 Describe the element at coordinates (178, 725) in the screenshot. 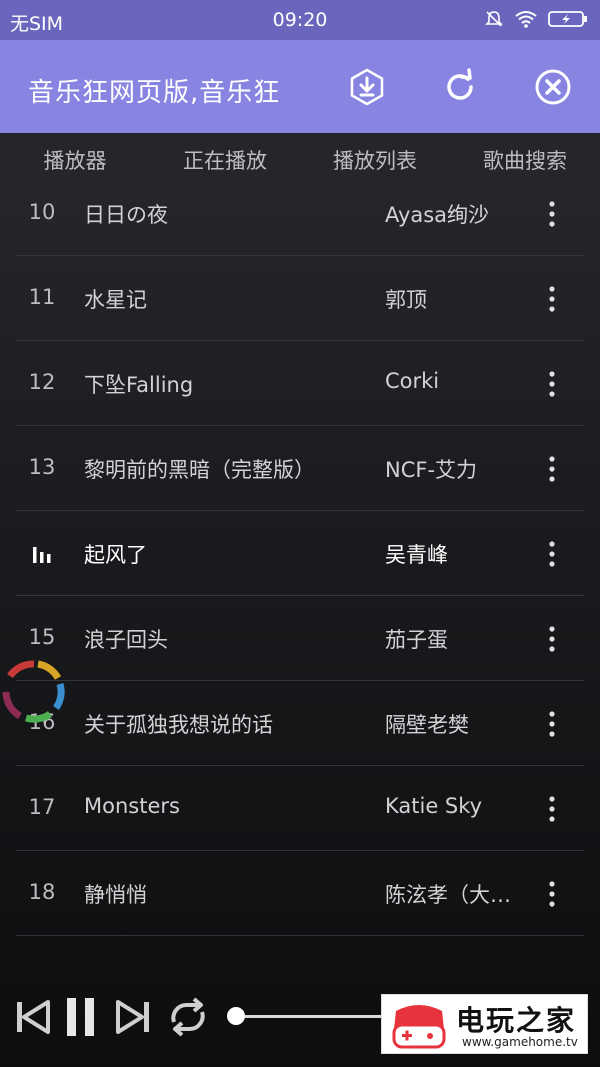

I see `track-title: 关于孤独我想说的话` at that location.